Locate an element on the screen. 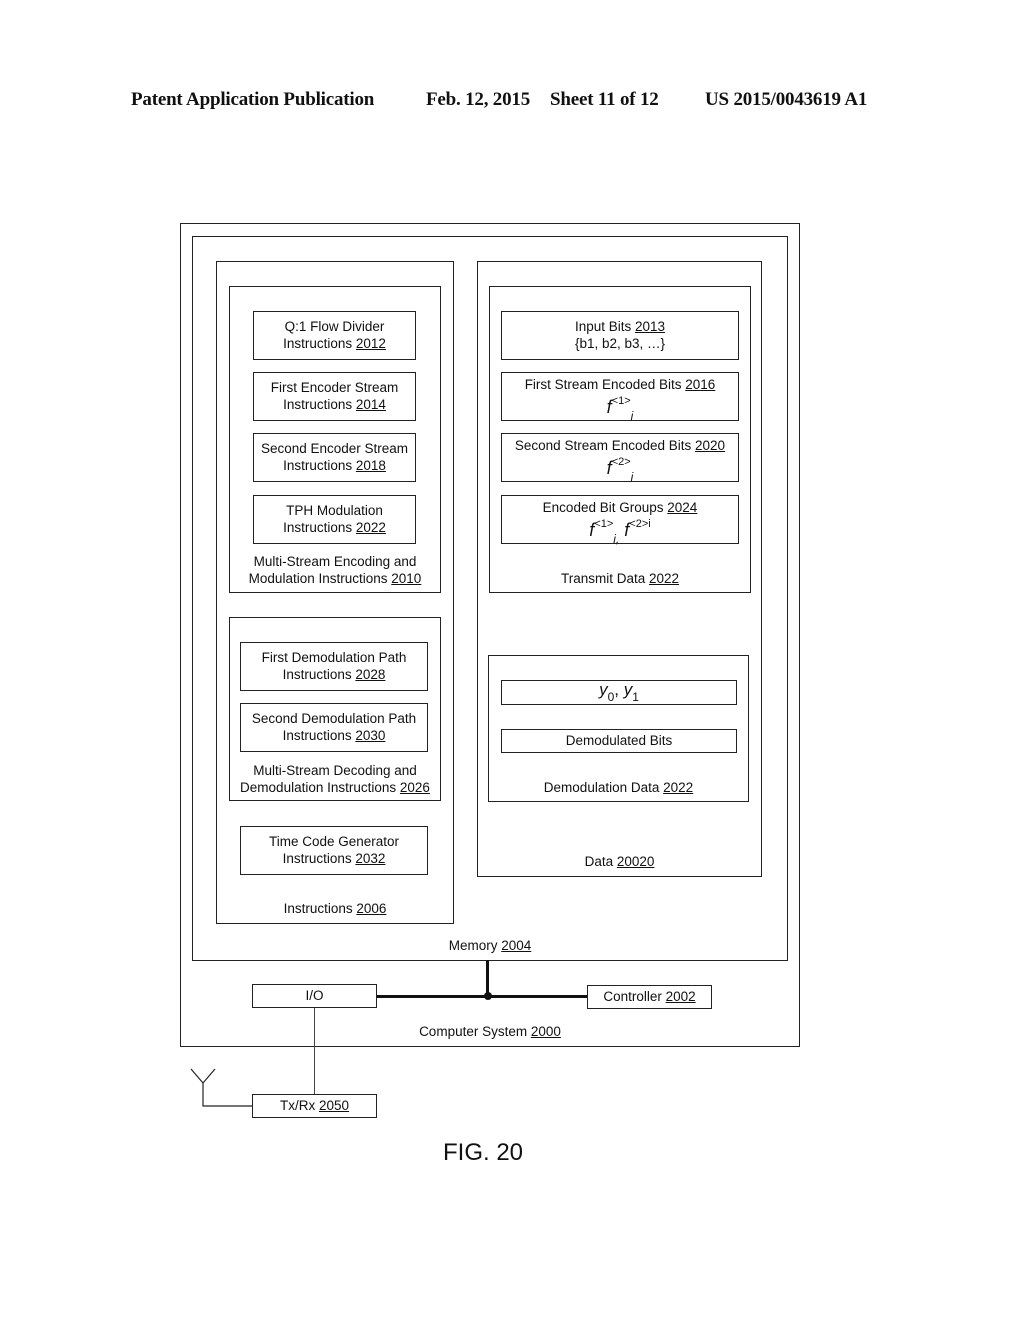 The width and height of the screenshot is (1024, 1320). encoded-bit-groups: Encoded Bit Groups 2024 f<1>i, f<2>i is located at coordinates (620, 521).